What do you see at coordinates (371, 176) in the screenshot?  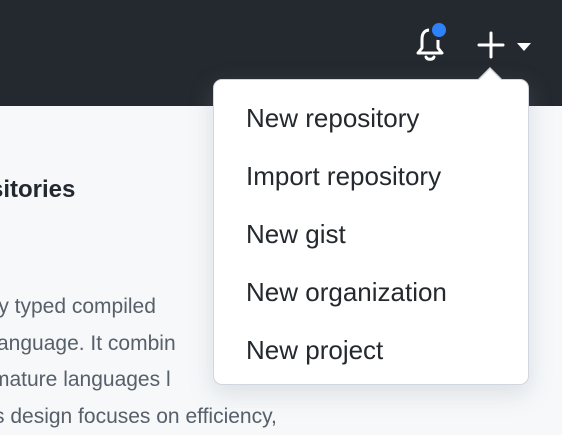 I see `menu-item-import-repository: Import repository` at bounding box center [371, 176].